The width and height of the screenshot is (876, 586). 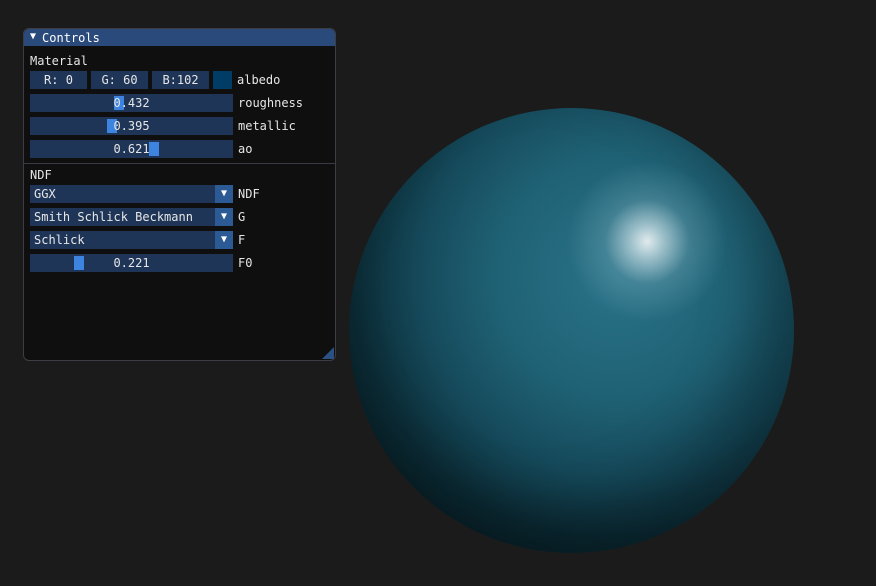 I want to click on g-combo: Smith Schlick Beckmann ▼, so click(x=131, y=217).